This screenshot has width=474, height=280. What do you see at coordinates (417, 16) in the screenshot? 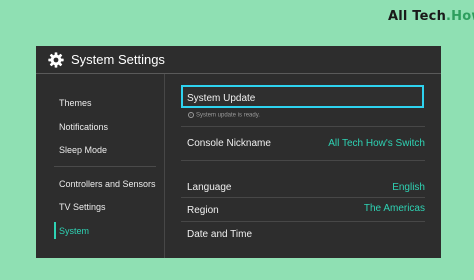
I see `brand-name: All Tech` at bounding box center [417, 16].